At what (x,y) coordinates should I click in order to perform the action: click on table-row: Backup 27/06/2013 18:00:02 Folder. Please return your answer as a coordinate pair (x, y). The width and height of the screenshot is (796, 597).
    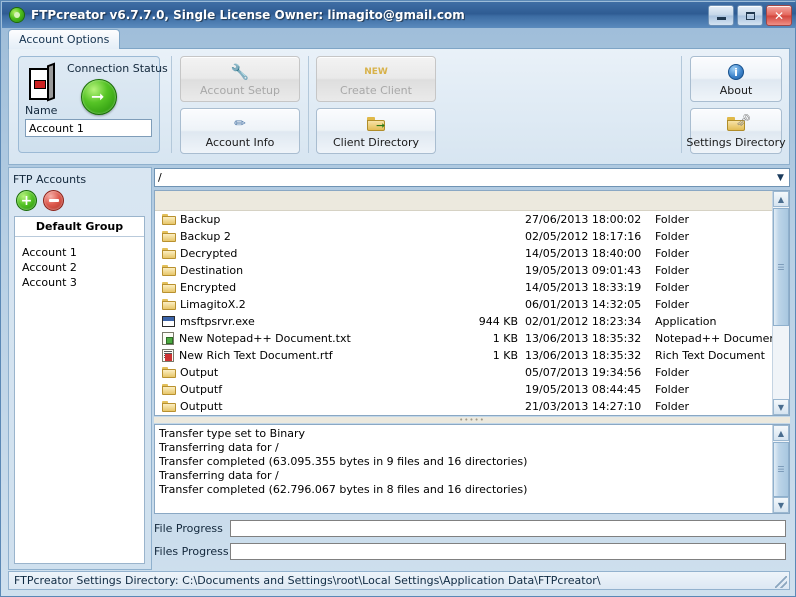
    Looking at the image, I should click on (472, 219).